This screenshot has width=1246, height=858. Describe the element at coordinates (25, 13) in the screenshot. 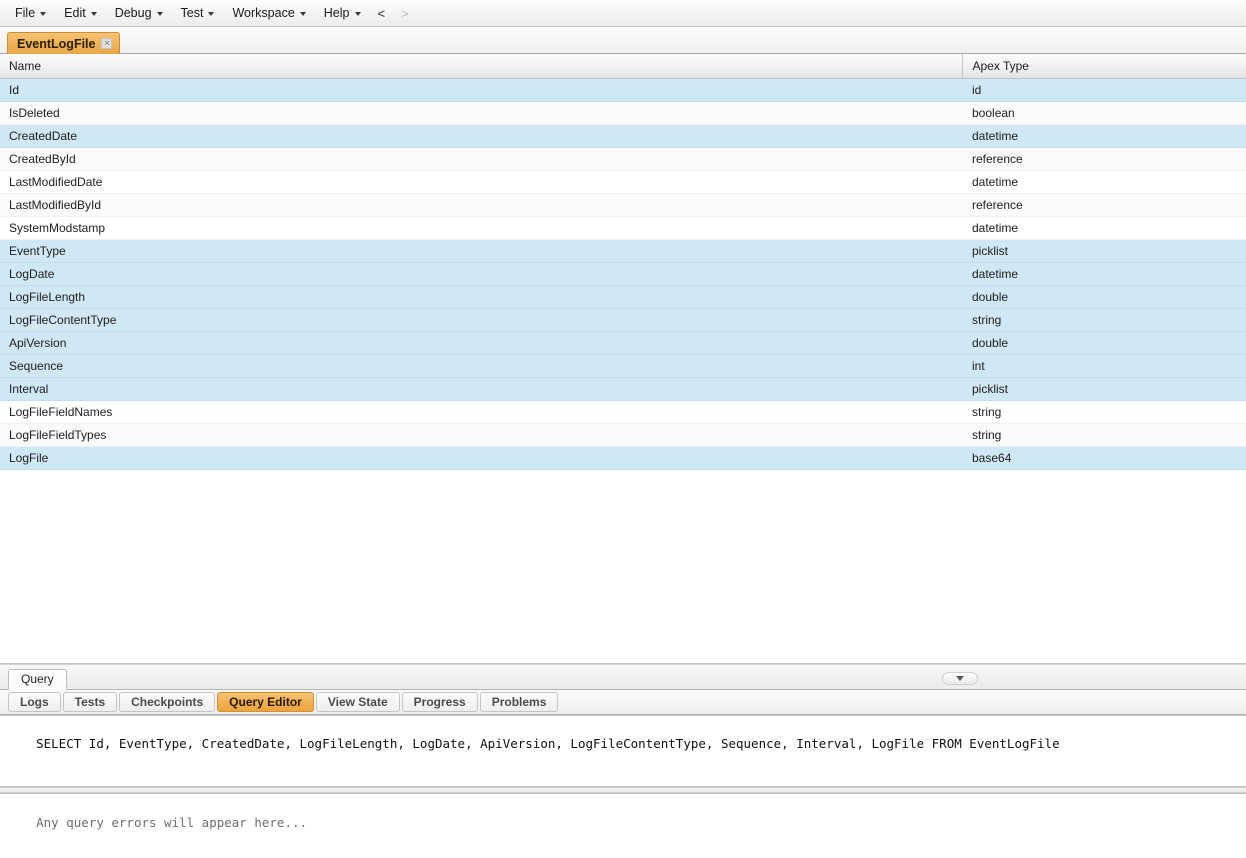

I see `menu-file-label: File` at that location.